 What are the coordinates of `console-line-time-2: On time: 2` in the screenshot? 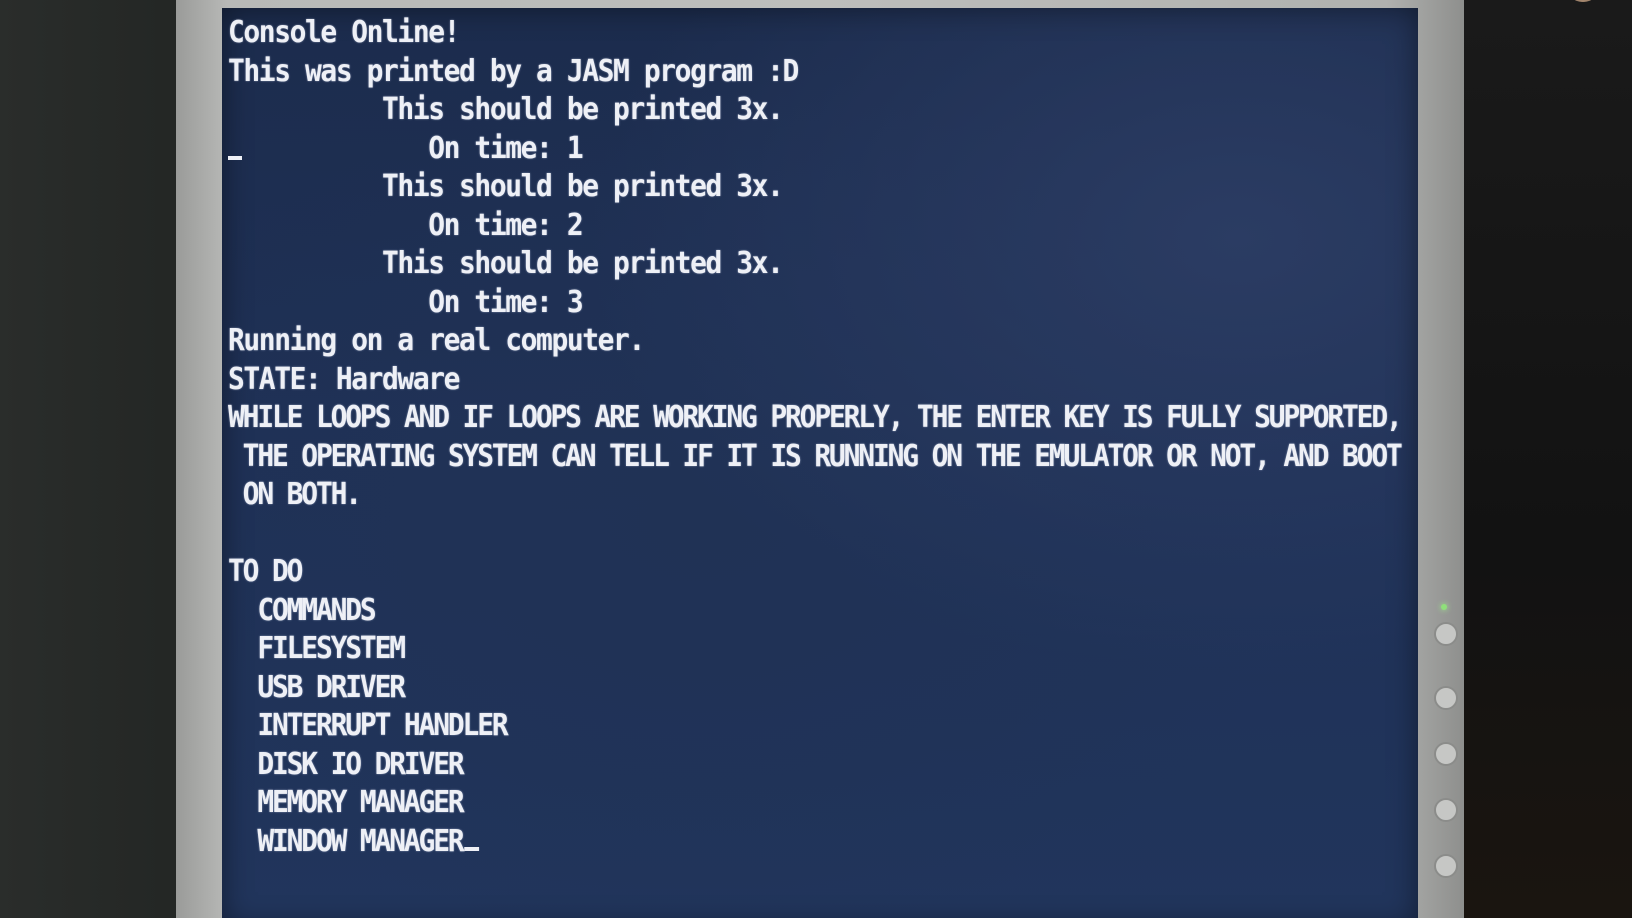 It's located at (405, 225).